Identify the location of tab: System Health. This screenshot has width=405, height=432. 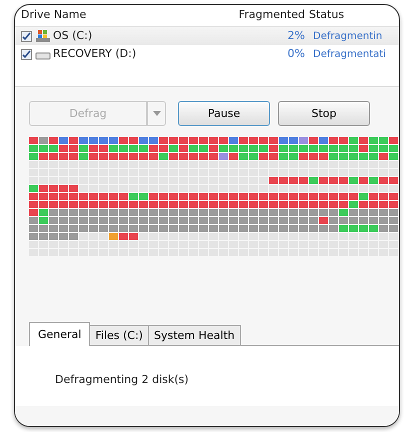
(194, 335).